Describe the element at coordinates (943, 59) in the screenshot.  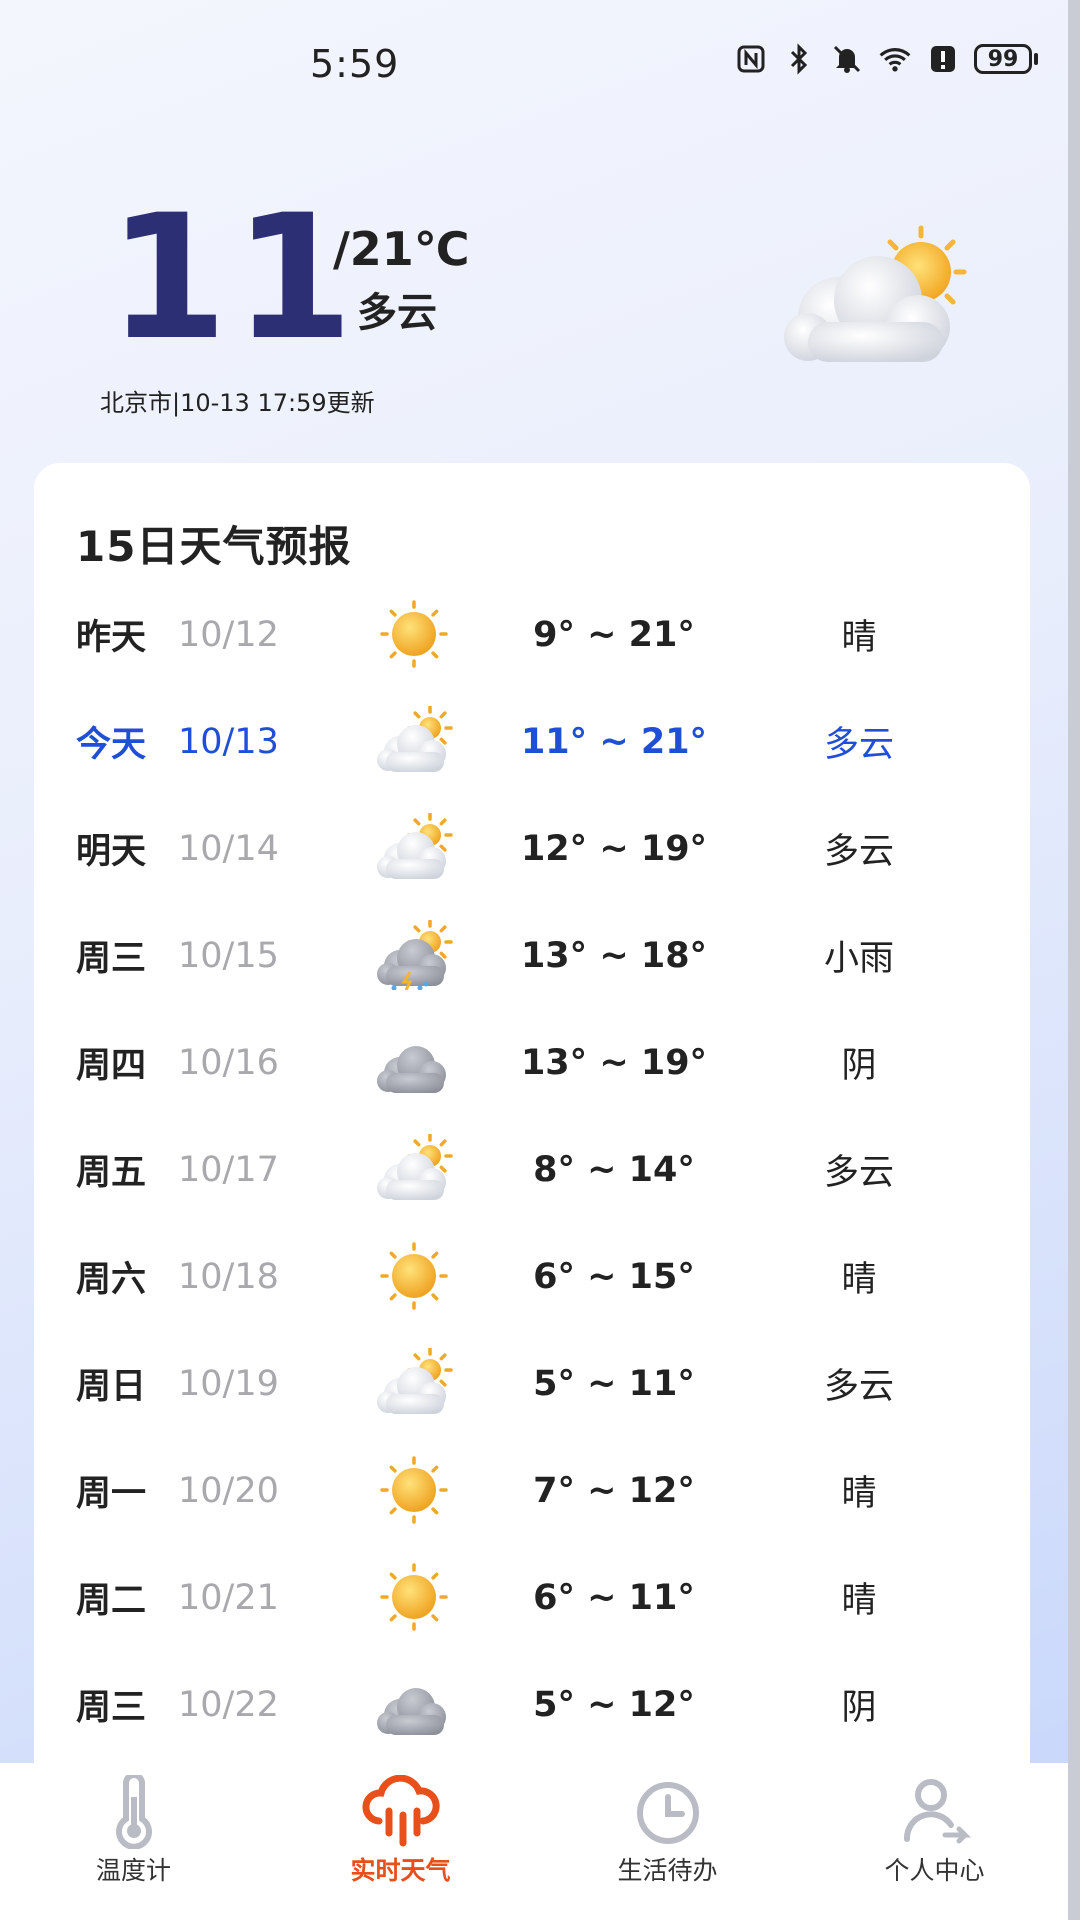
I see `alert-icon` at that location.